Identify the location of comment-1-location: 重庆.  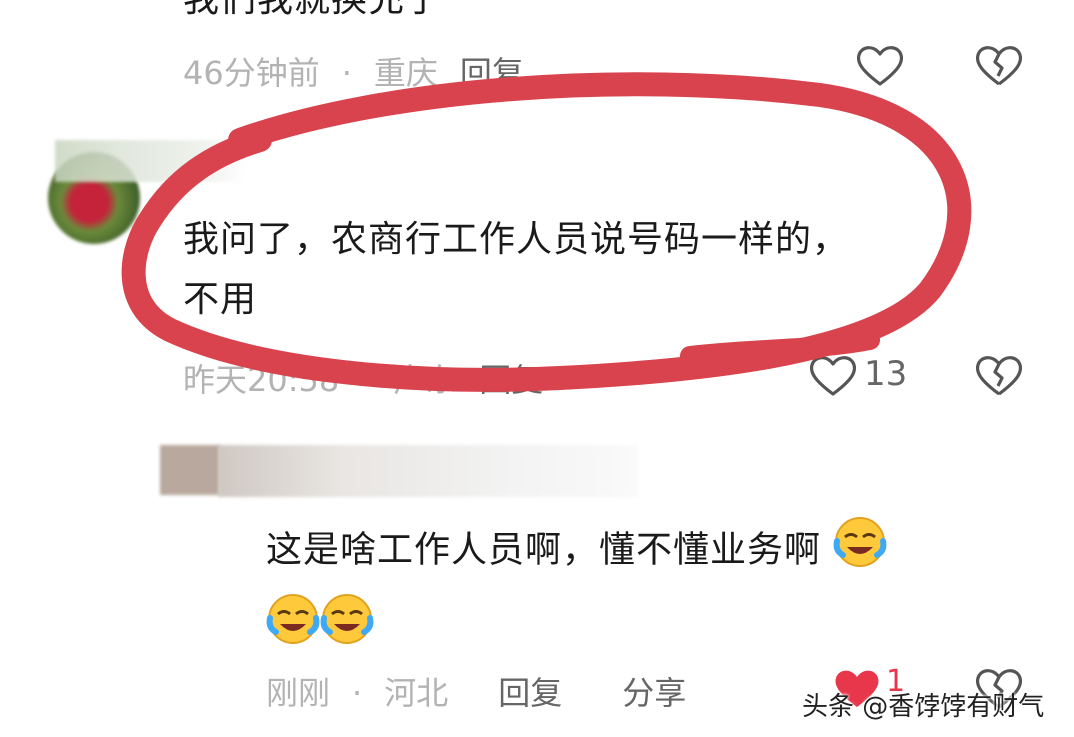
(405, 73).